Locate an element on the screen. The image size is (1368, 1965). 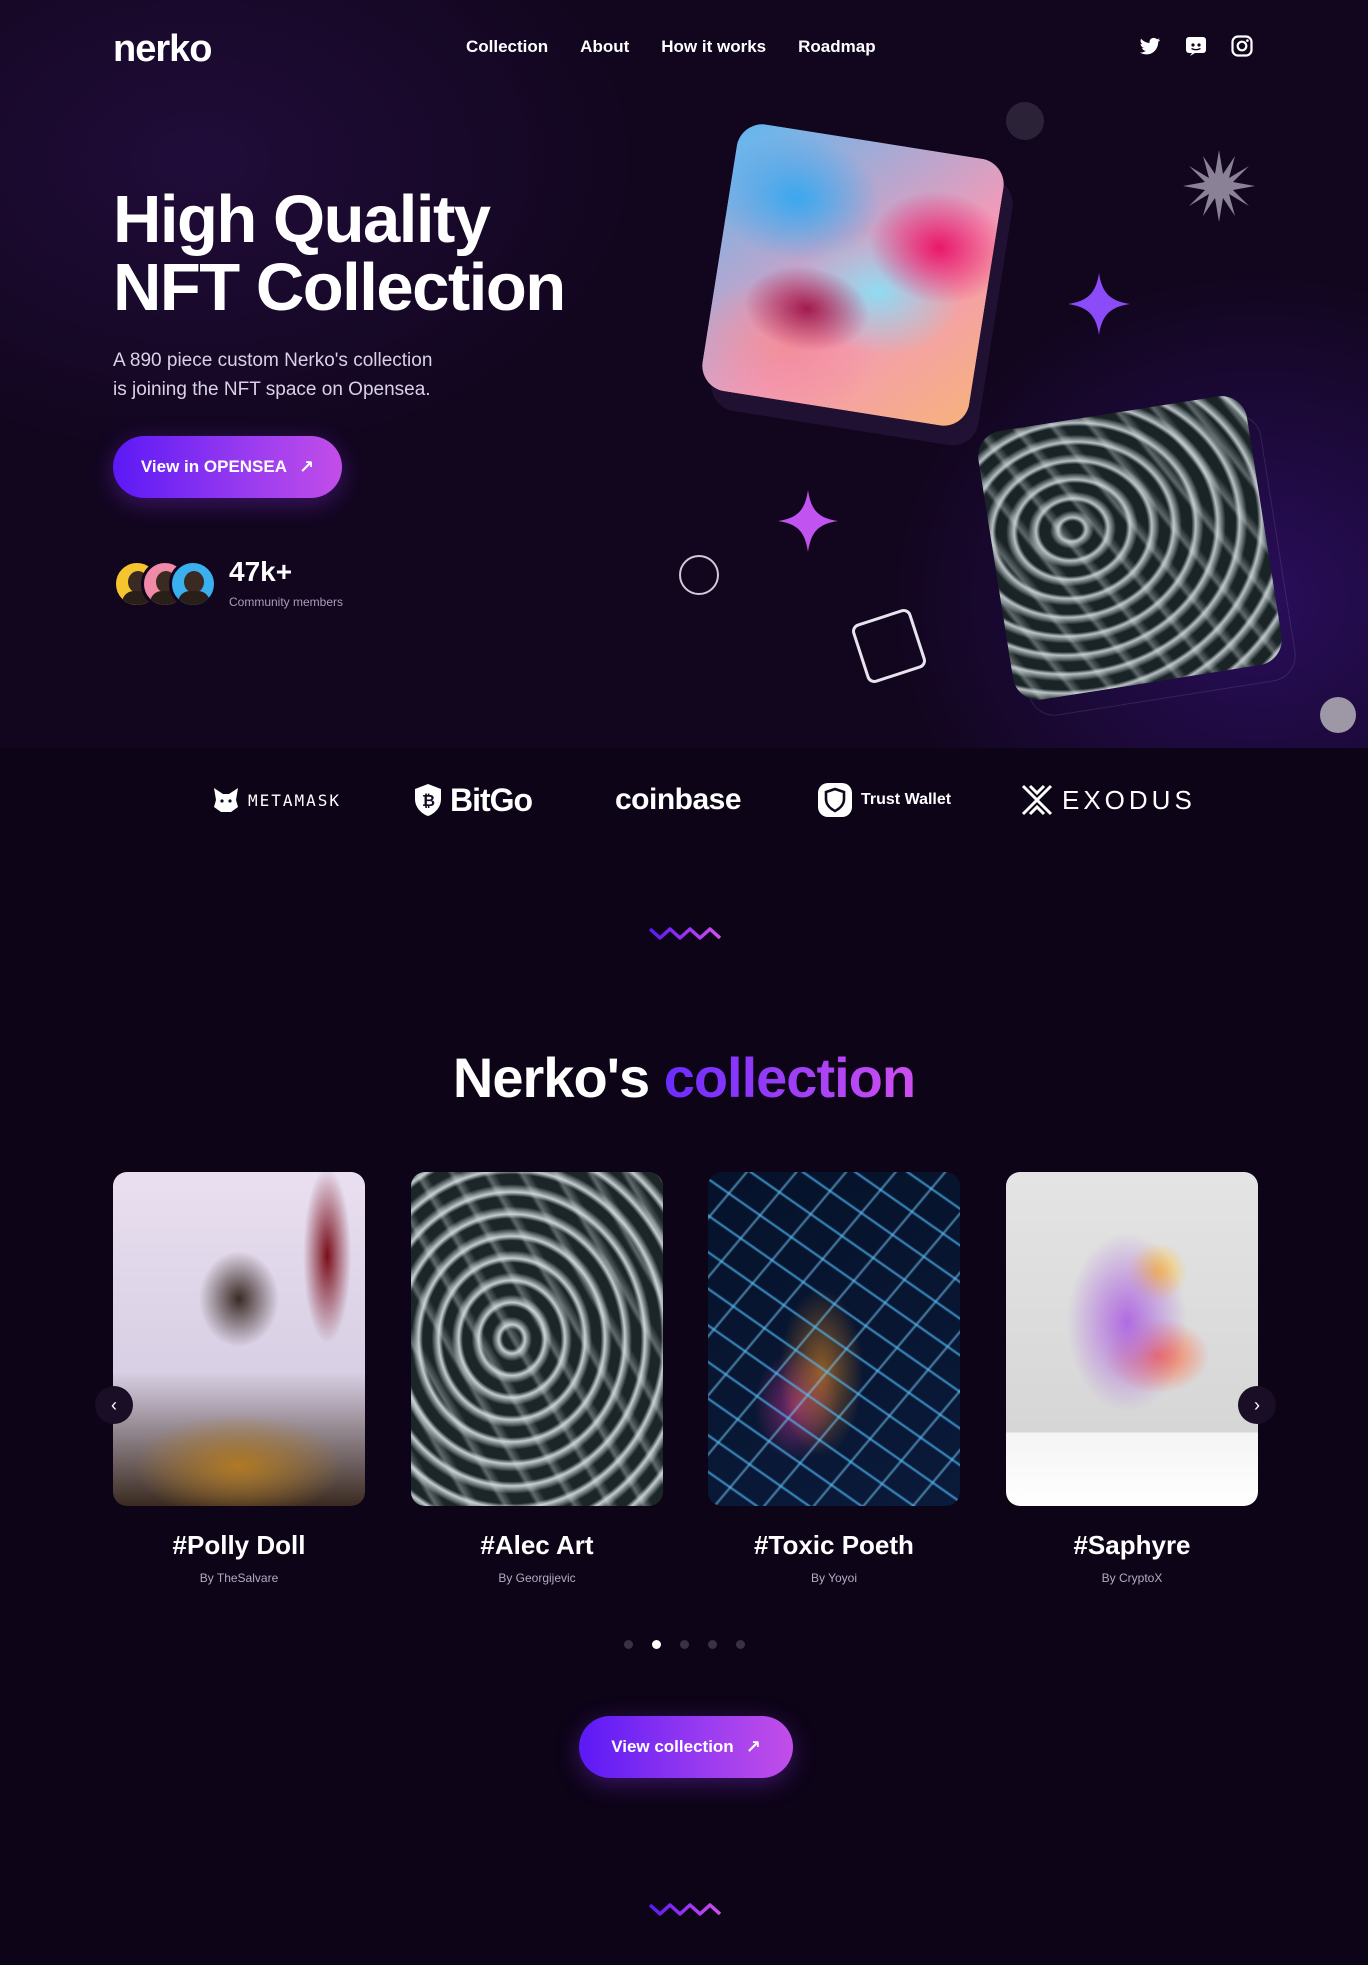
twitter-icon is located at coordinates (1150, 46).